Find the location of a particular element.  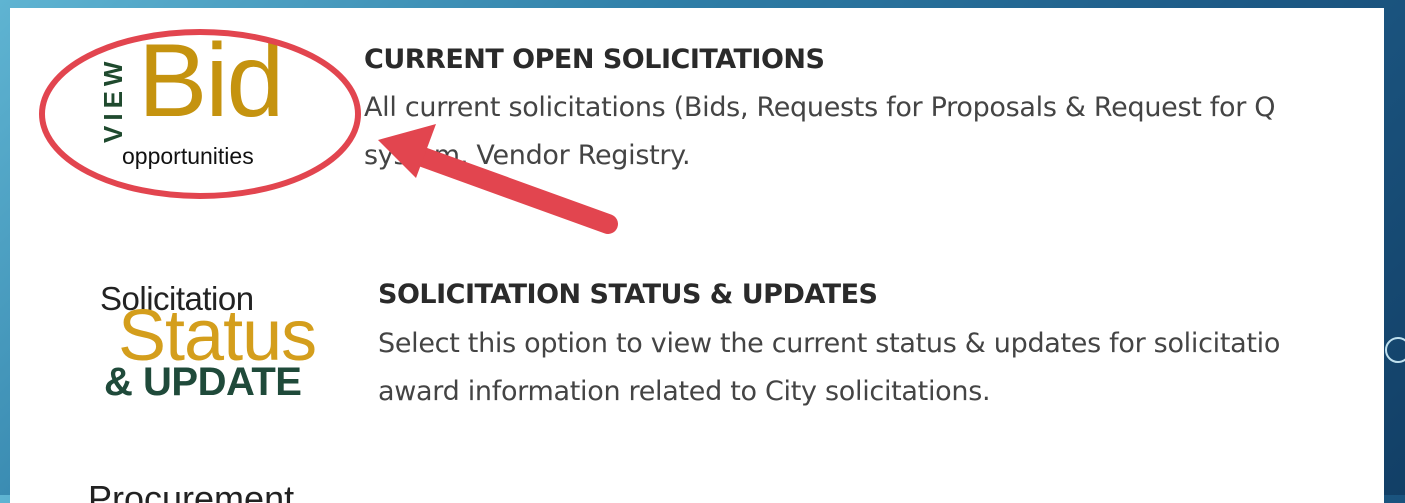

item-title-solicitation-status-updates: SOLICITATION STATUS & UPDATES is located at coordinates (628, 294).